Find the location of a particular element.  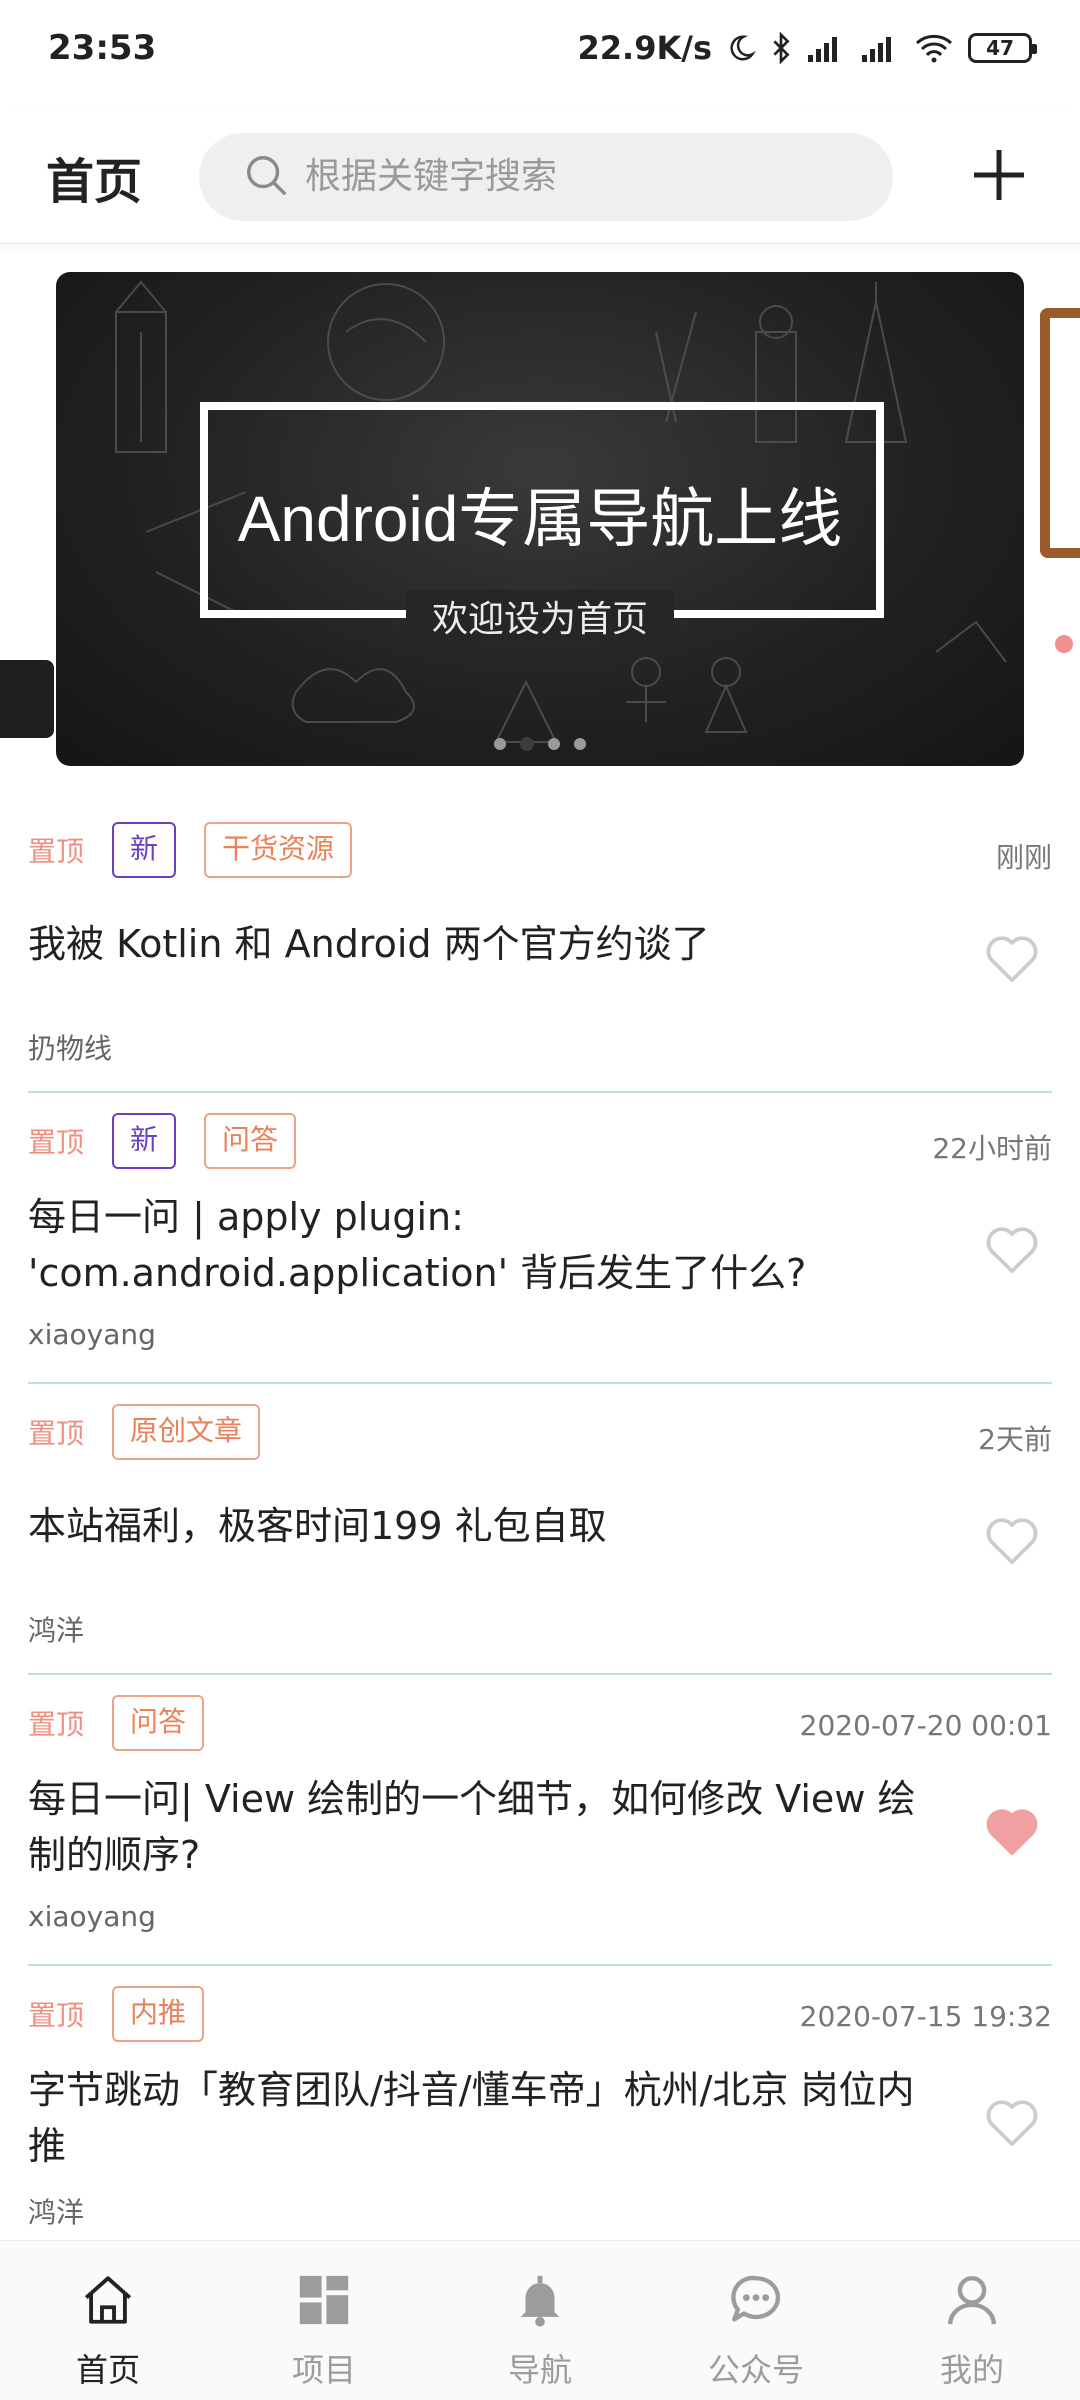

article-time: 2020-07-20 00:01 is located at coordinates (925, 1725).